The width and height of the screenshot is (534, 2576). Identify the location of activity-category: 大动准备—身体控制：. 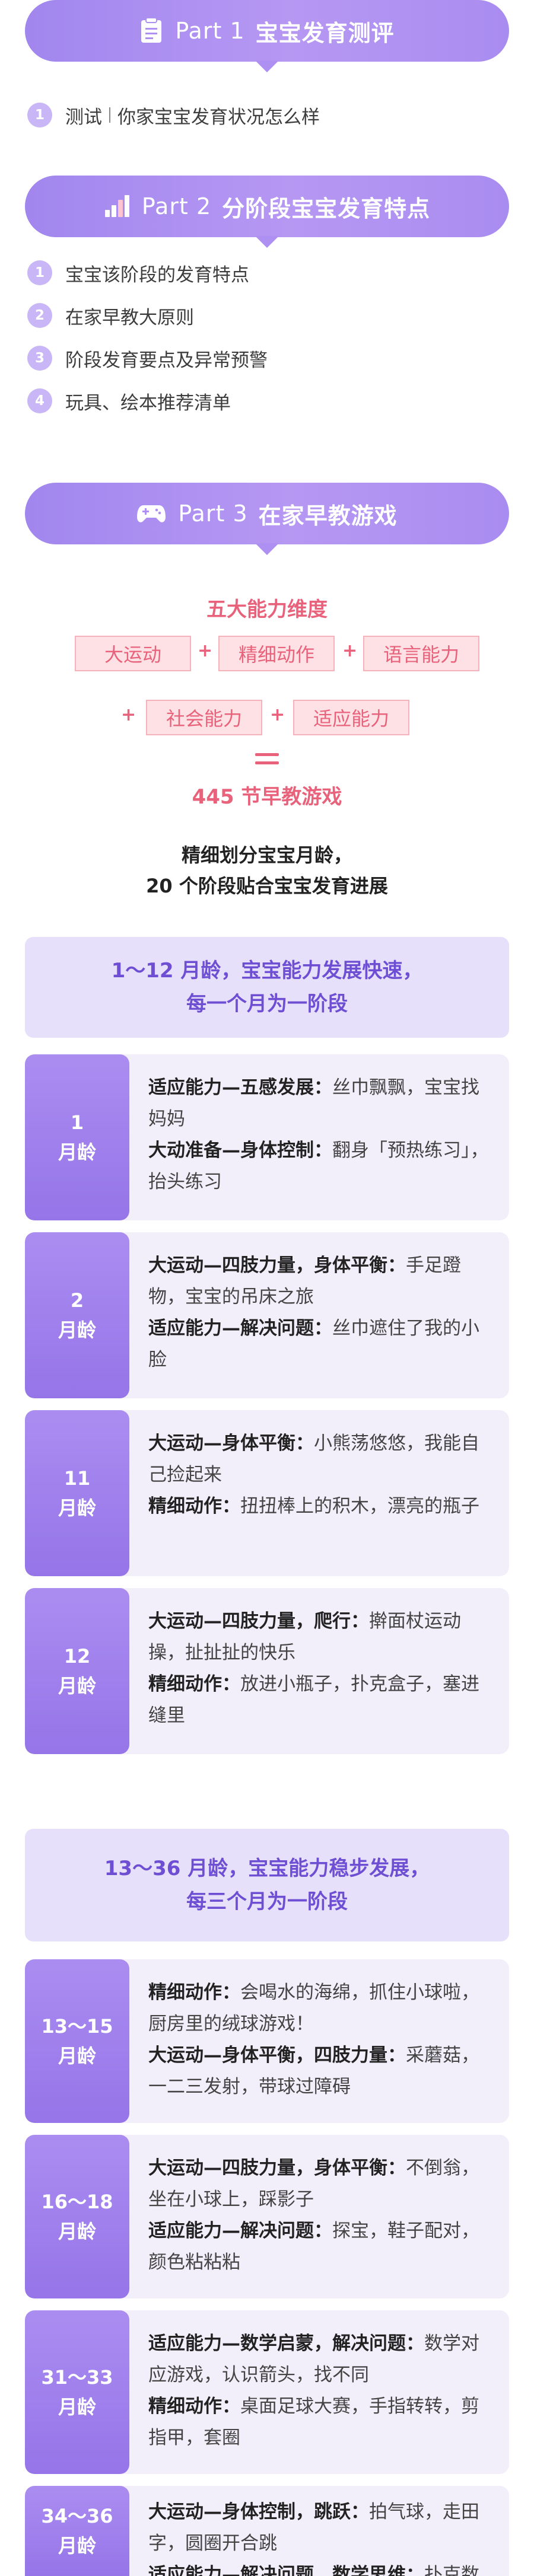
(240, 1150).